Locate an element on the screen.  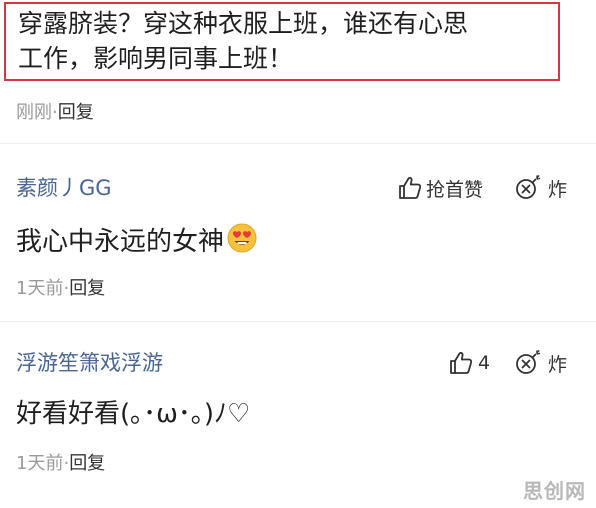
comment-body: 我心中永远的女神 is located at coordinates (120, 242).